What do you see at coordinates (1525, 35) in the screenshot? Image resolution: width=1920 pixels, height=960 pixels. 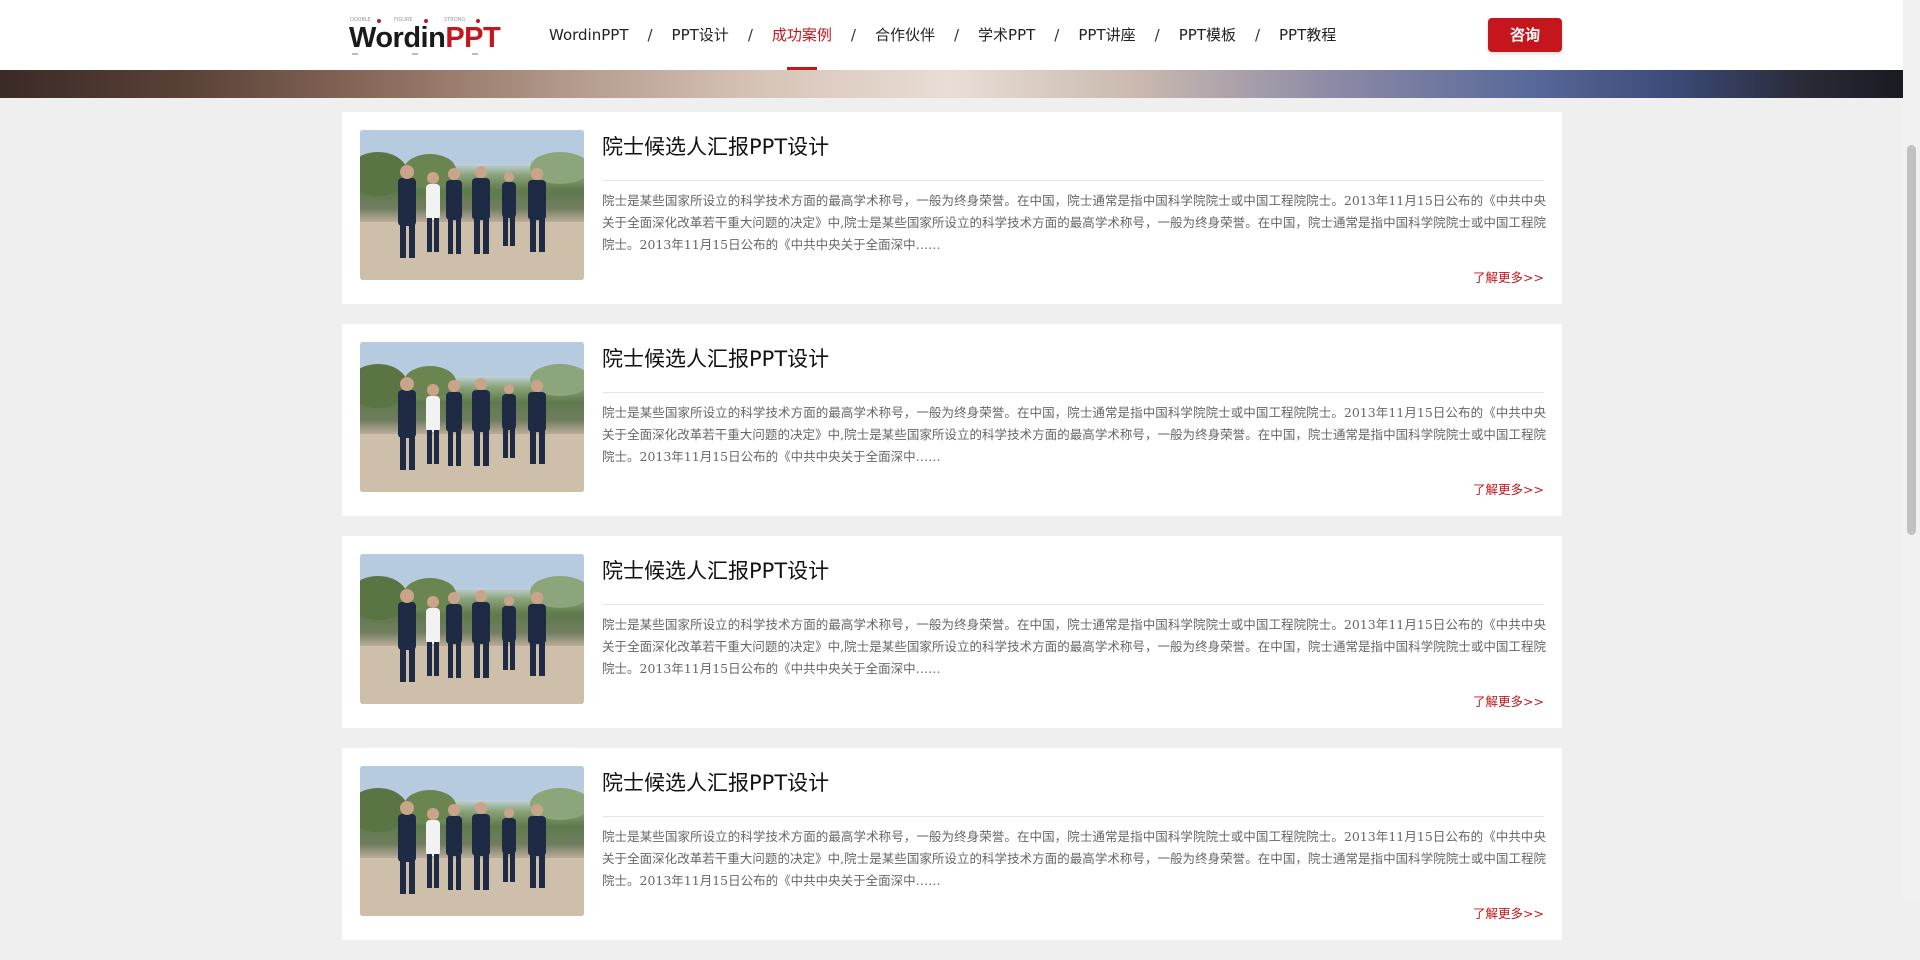 I see `consult-button: 咨询` at bounding box center [1525, 35].